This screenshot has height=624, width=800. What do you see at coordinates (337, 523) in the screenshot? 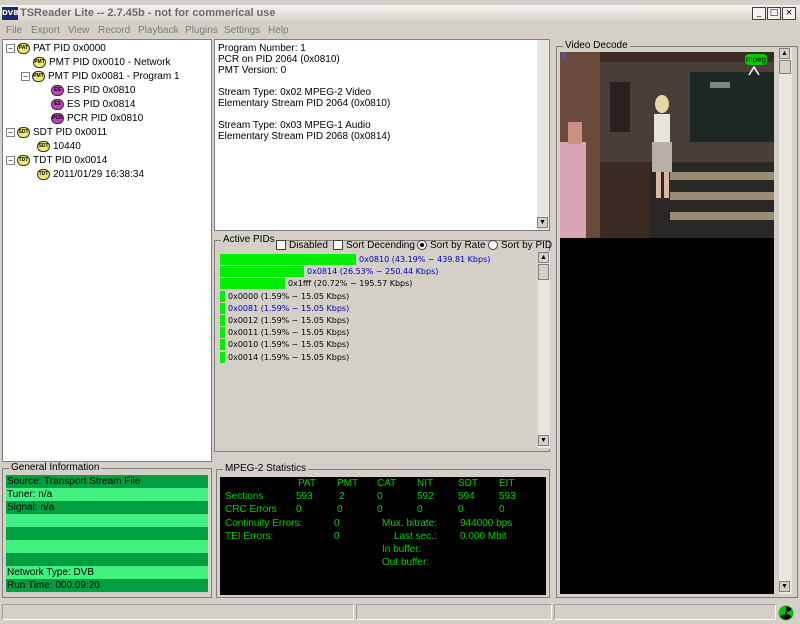
I see `continuity-value: 0` at bounding box center [337, 523].